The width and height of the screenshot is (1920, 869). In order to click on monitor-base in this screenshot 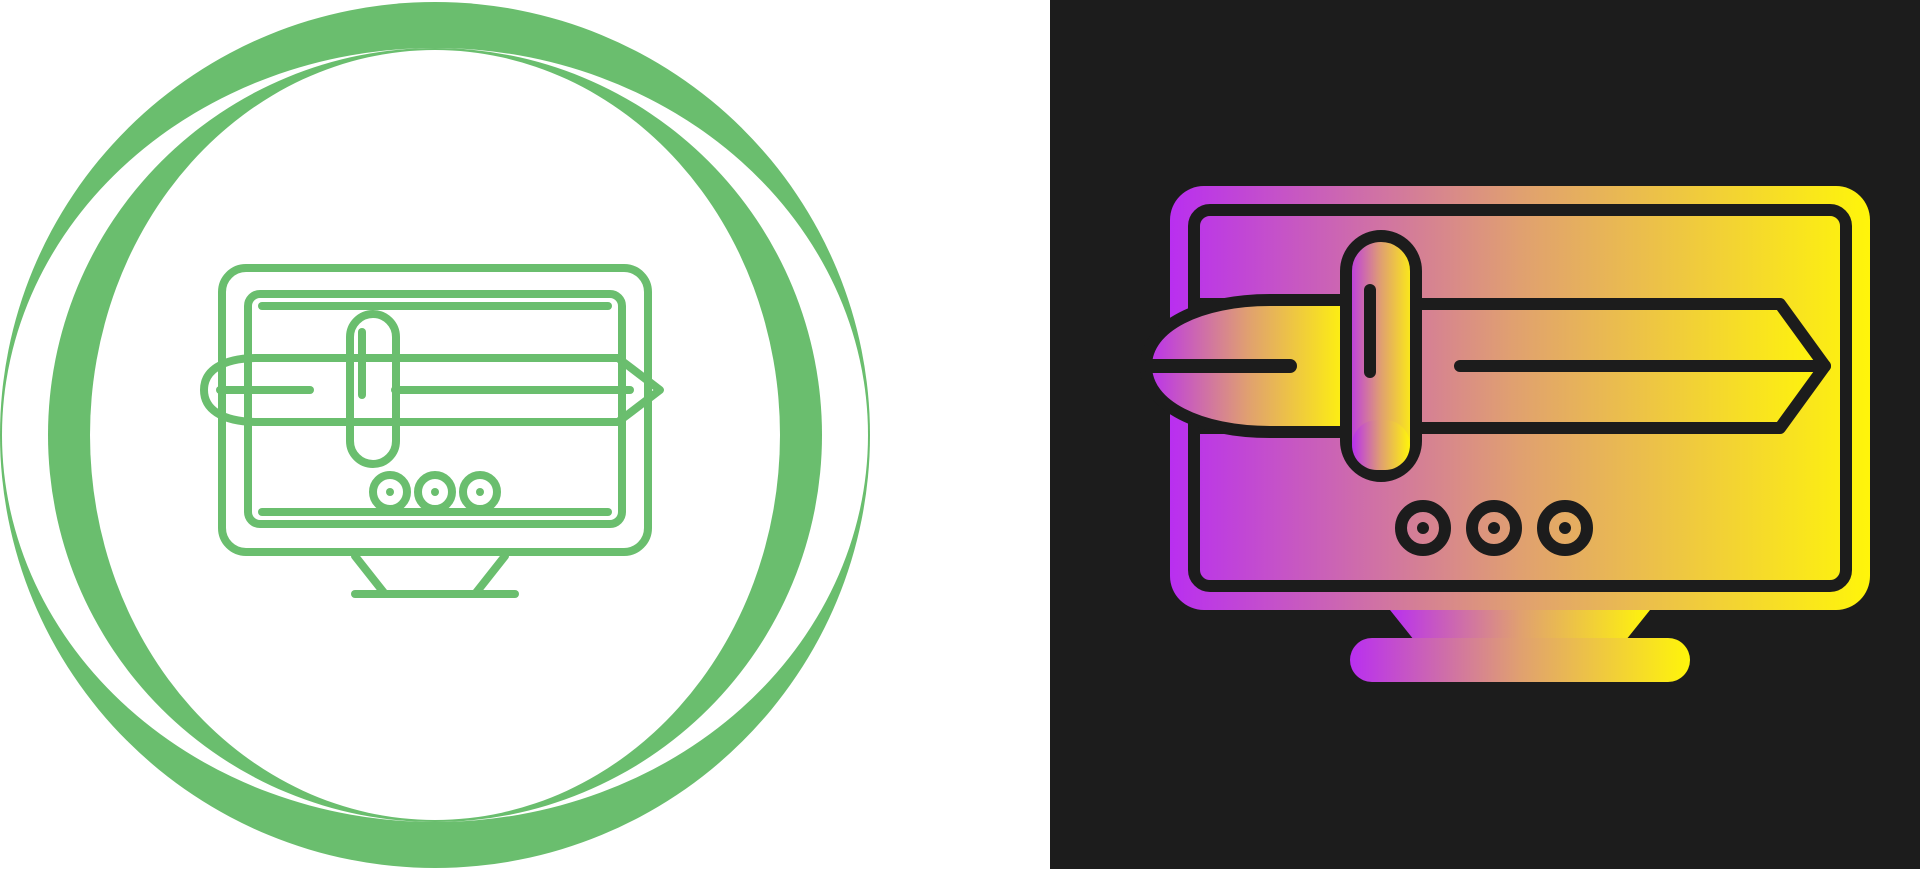, I will do `click(1520, 660)`.